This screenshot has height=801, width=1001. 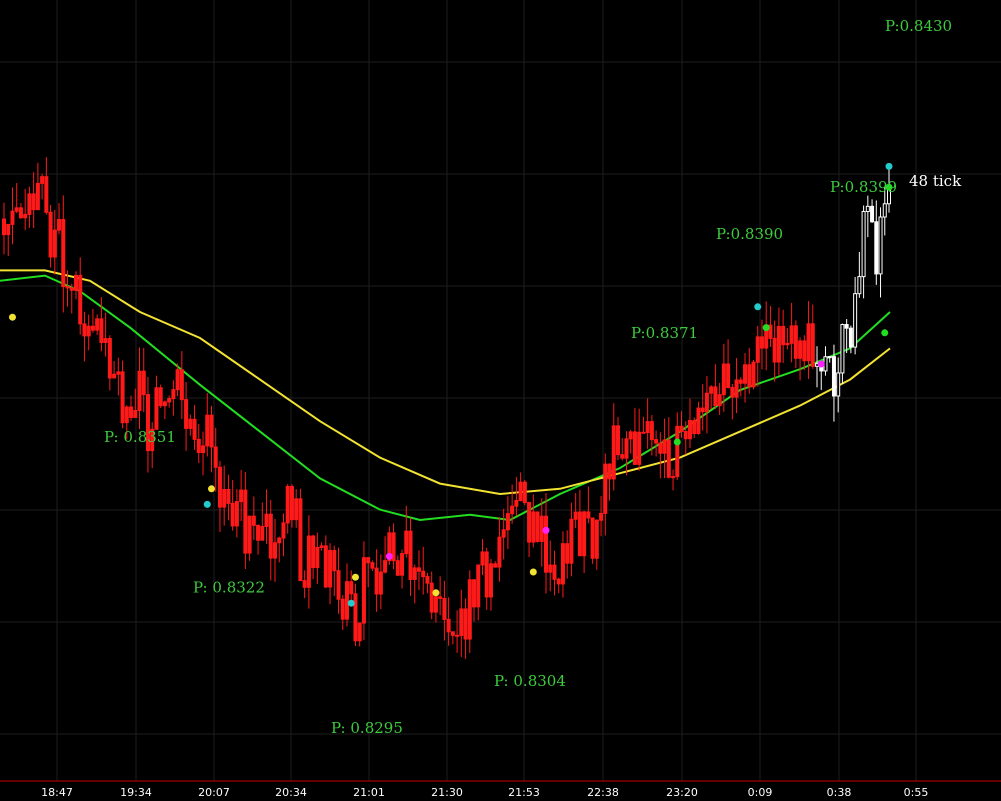 I want to click on x-tick-label: 20:07, so click(x=214, y=792).